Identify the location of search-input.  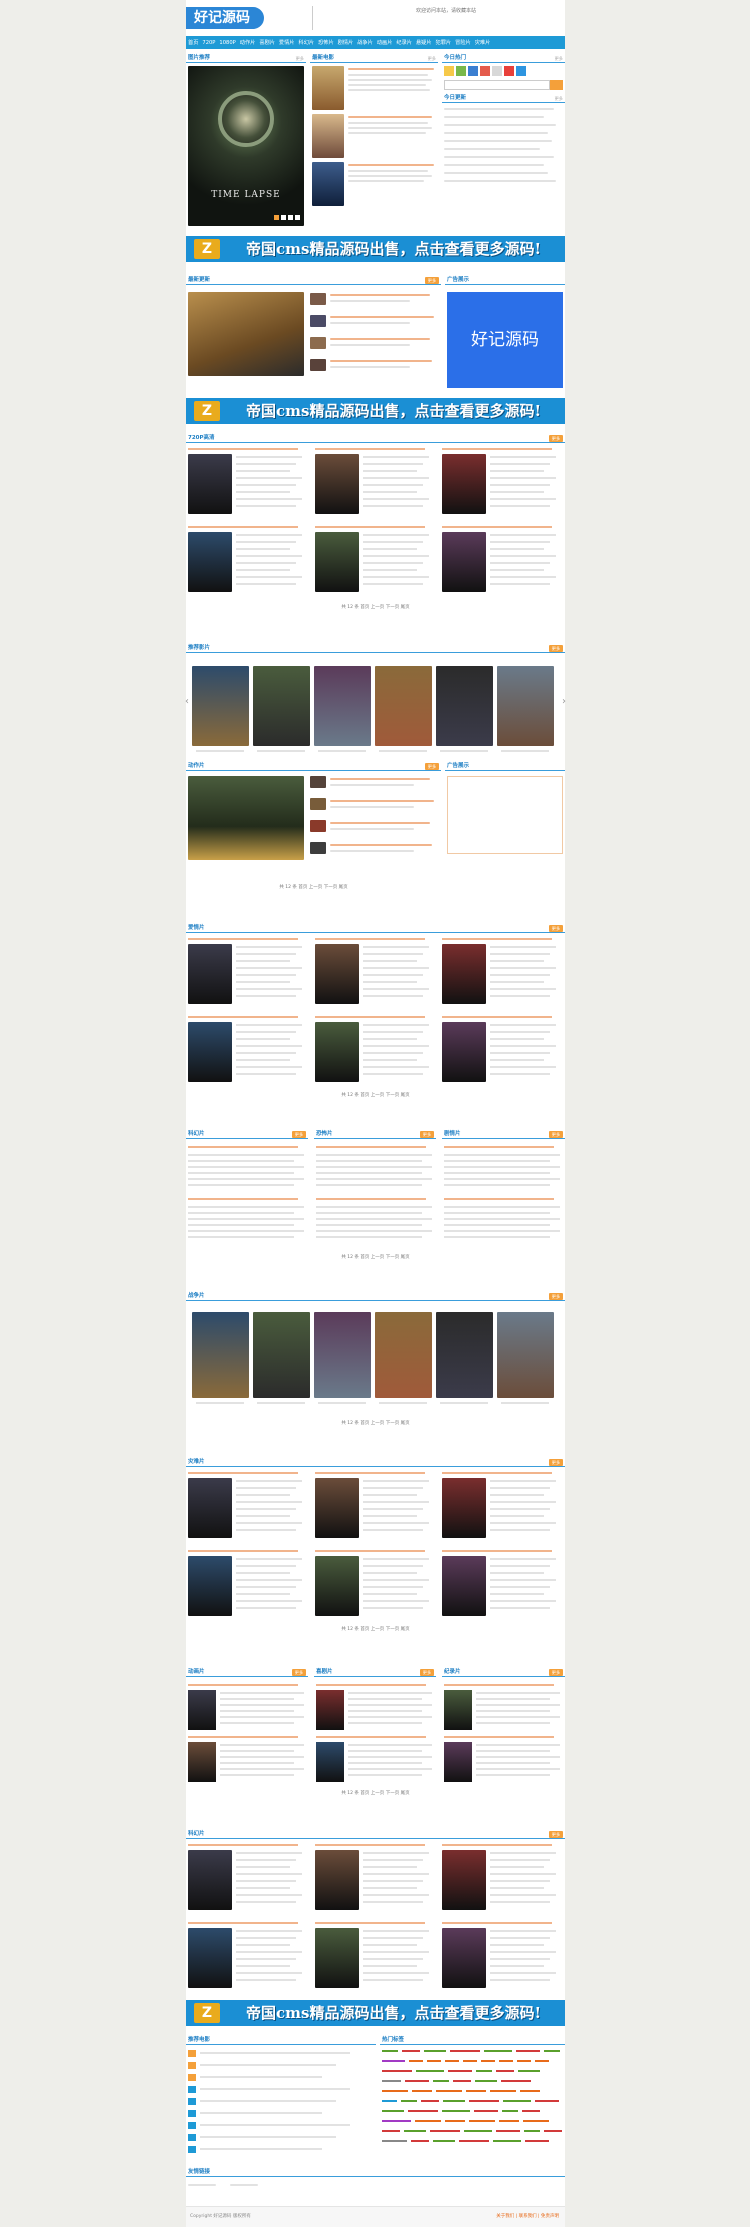
(497, 85).